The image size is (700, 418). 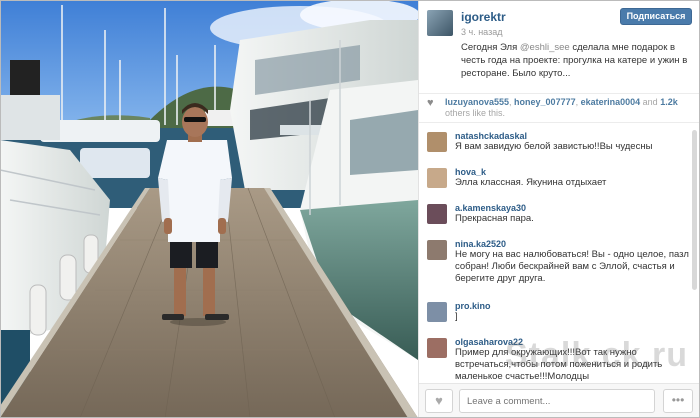 I want to click on list-item: hova_k Элла классная. Якунина отдыхает, so click(x=559, y=182).